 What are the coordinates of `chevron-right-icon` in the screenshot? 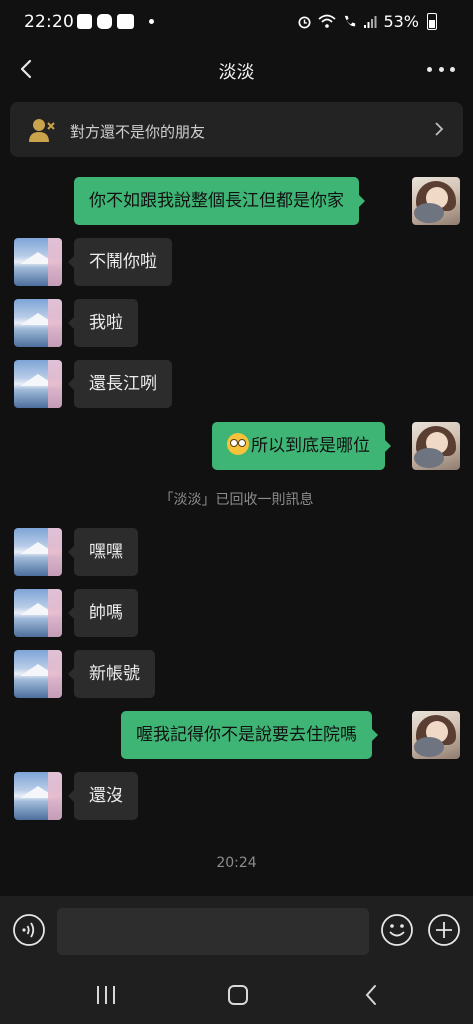 It's located at (439, 129).